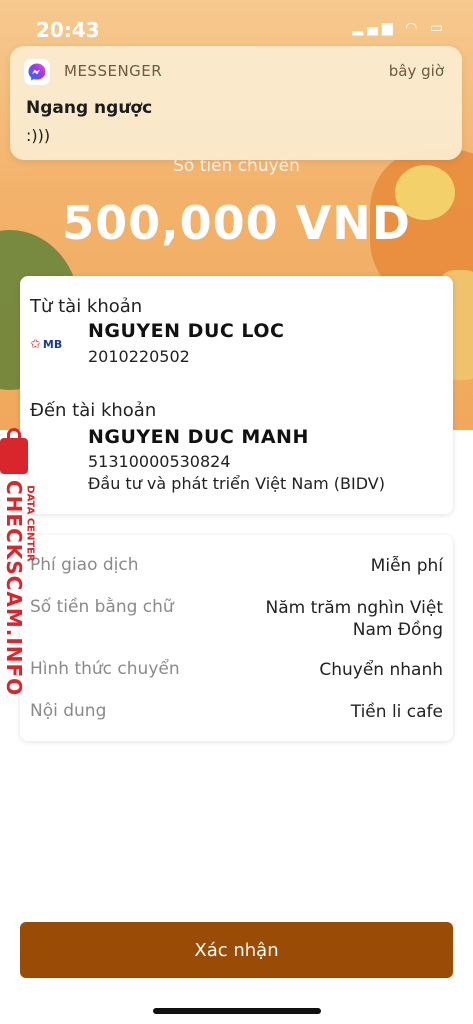 This screenshot has width=473, height=1024. What do you see at coordinates (35, 344) in the screenshot?
I see `star-icon: ✩` at bounding box center [35, 344].